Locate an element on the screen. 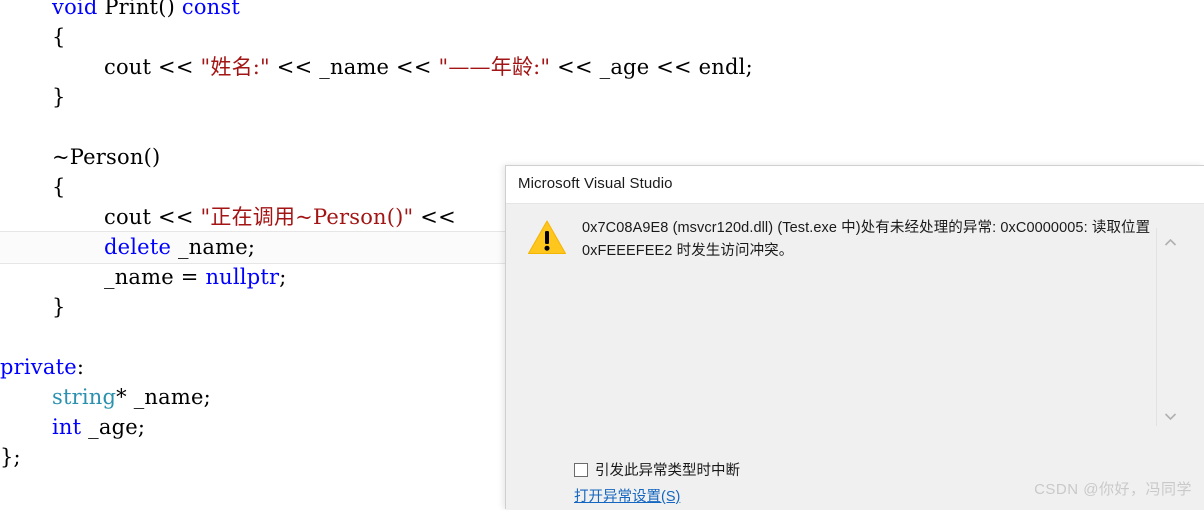 The image size is (1204, 510). code-token: string is located at coordinates (84, 397).